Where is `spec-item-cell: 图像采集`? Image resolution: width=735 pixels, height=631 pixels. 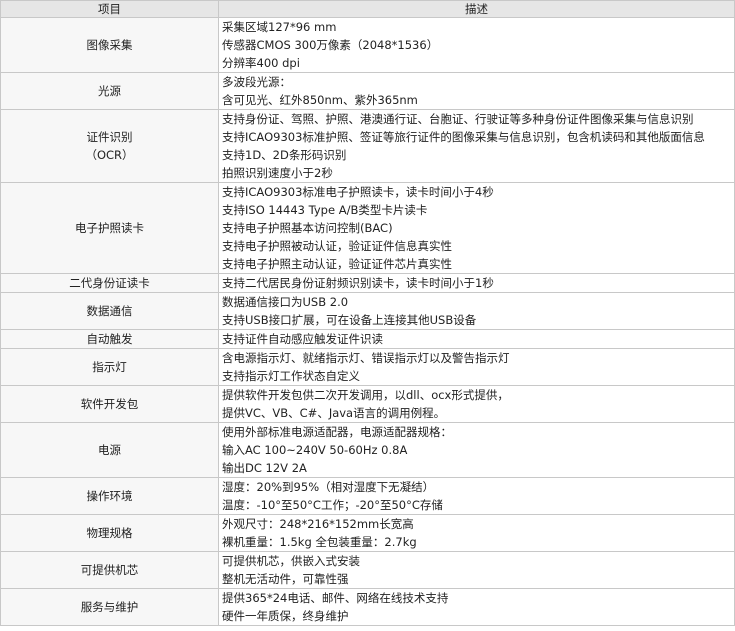
spec-item-cell: 图像采集 is located at coordinates (109, 45).